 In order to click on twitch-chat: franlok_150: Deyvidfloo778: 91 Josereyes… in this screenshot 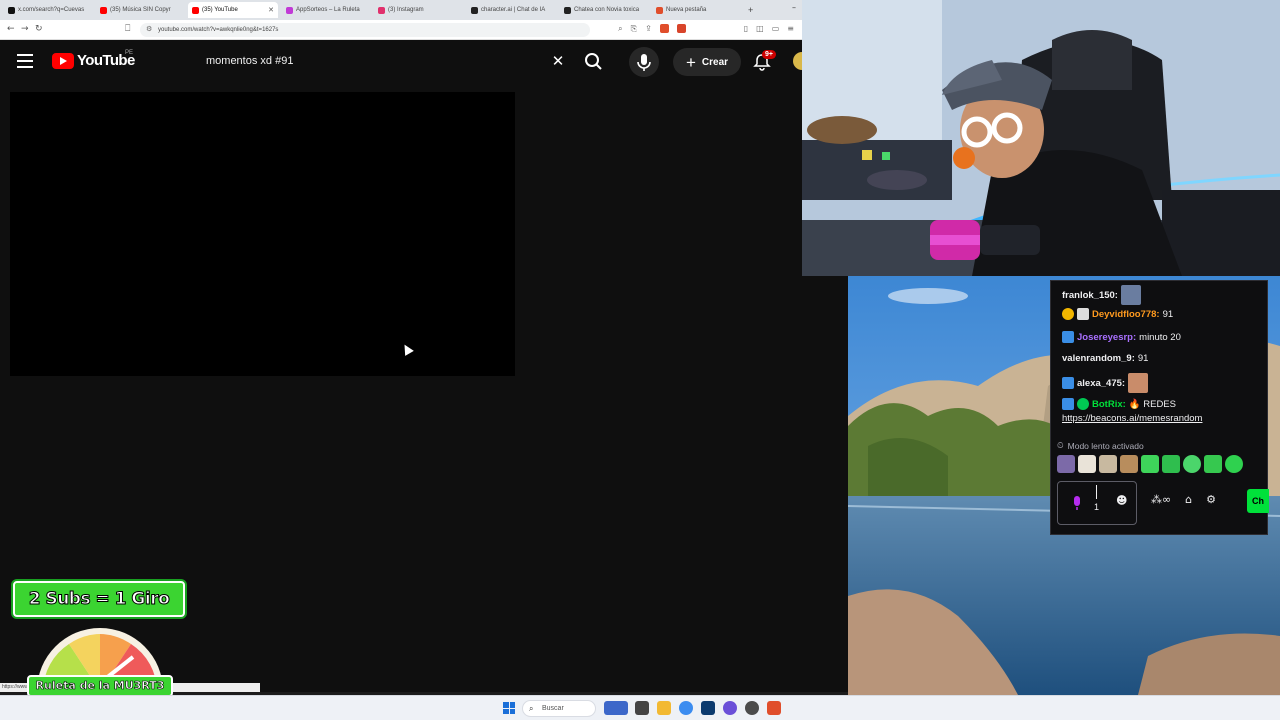, I will do `click(1159, 407)`.